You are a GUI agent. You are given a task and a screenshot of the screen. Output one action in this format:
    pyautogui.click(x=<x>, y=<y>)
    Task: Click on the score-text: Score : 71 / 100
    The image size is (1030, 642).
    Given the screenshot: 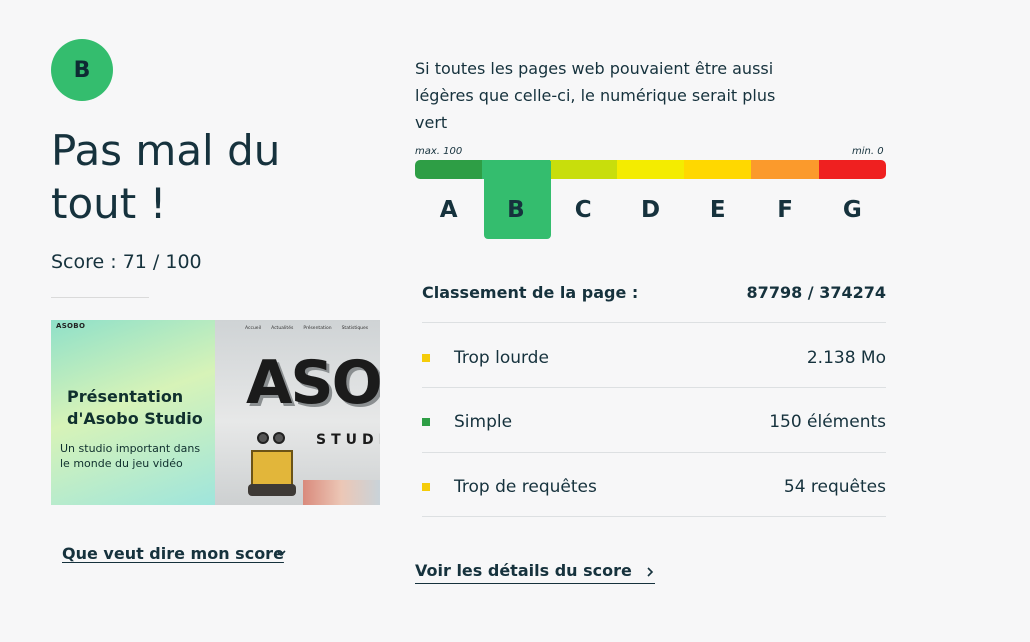 What is the action you would take?
    pyautogui.click(x=126, y=262)
    